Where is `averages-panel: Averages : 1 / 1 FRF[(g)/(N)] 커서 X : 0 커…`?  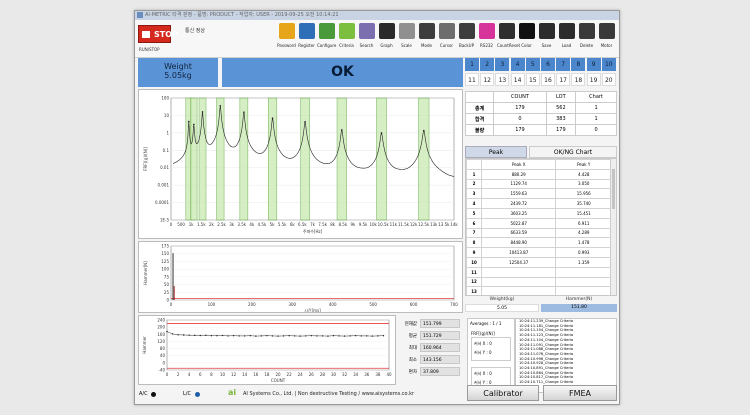
averages-panel: Averages : 1 / 1 FRF[(g)/(N)] 커서 X : 0 커… is located at coordinates (491, 356).